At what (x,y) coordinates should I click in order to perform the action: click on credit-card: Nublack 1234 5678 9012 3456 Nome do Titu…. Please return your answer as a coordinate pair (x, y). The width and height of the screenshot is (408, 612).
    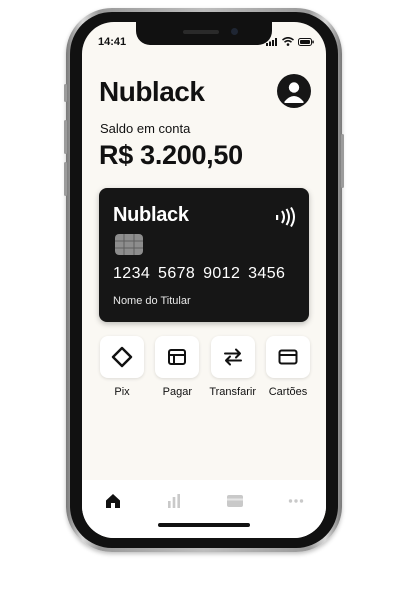
    Looking at the image, I should click on (204, 255).